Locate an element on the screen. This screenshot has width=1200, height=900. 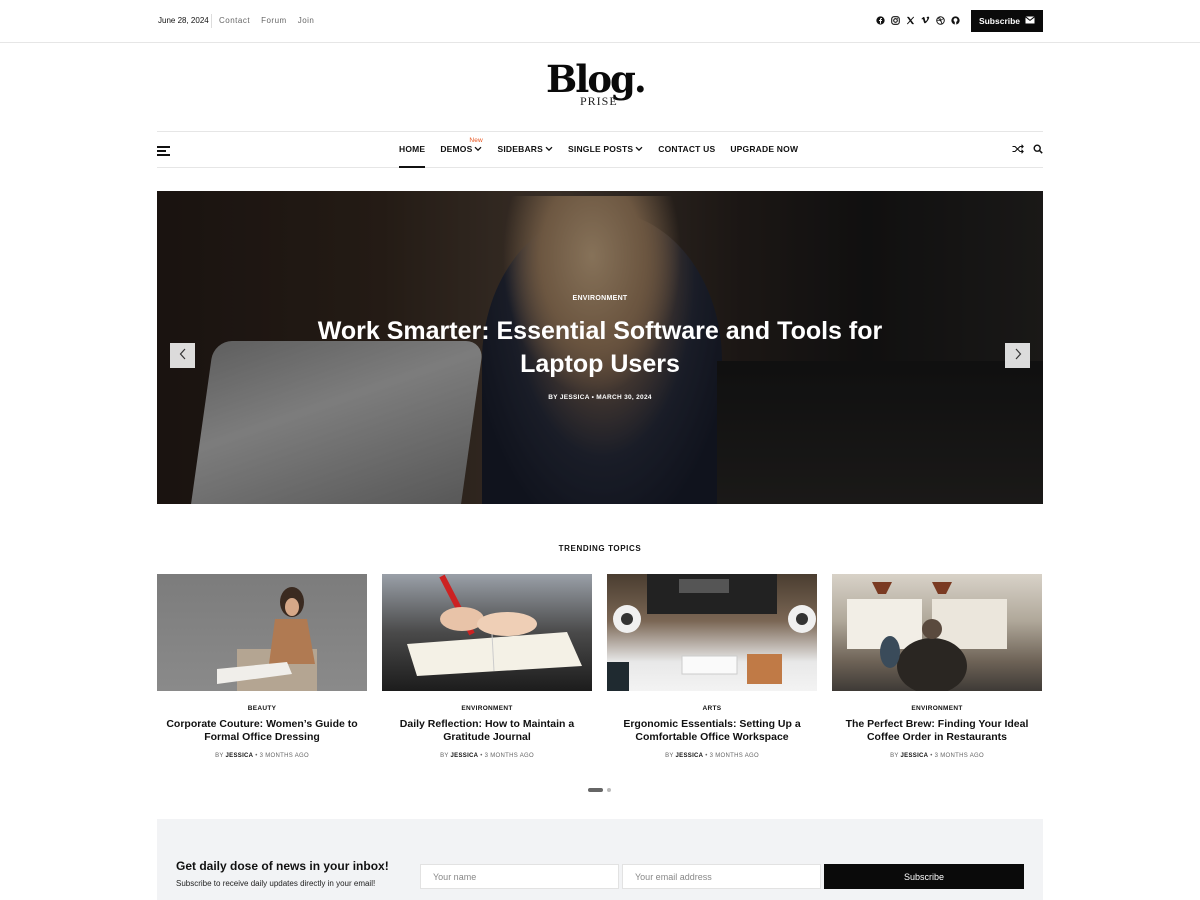
nav-item-label: UPGRADE NOW is located at coordinates (764, 149).